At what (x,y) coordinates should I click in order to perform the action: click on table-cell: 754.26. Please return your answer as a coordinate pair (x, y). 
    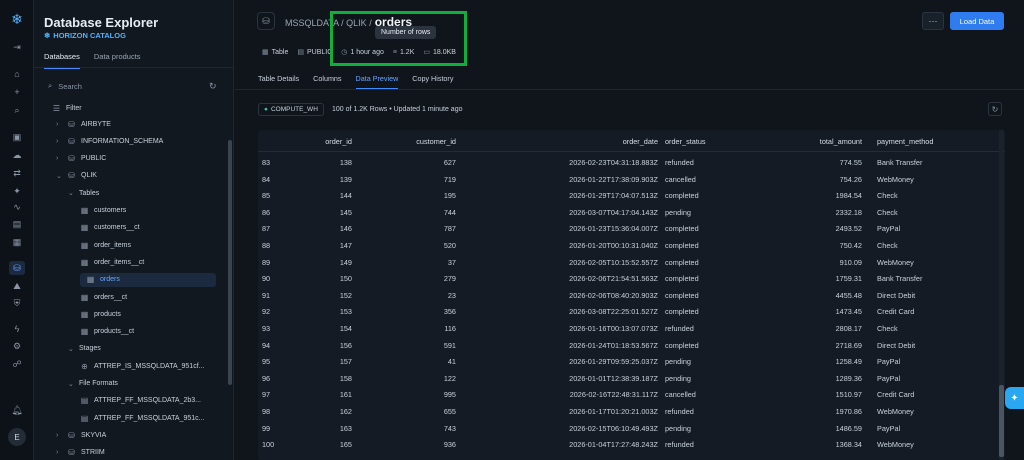
    Looking at the image, I should click on (820, 179).